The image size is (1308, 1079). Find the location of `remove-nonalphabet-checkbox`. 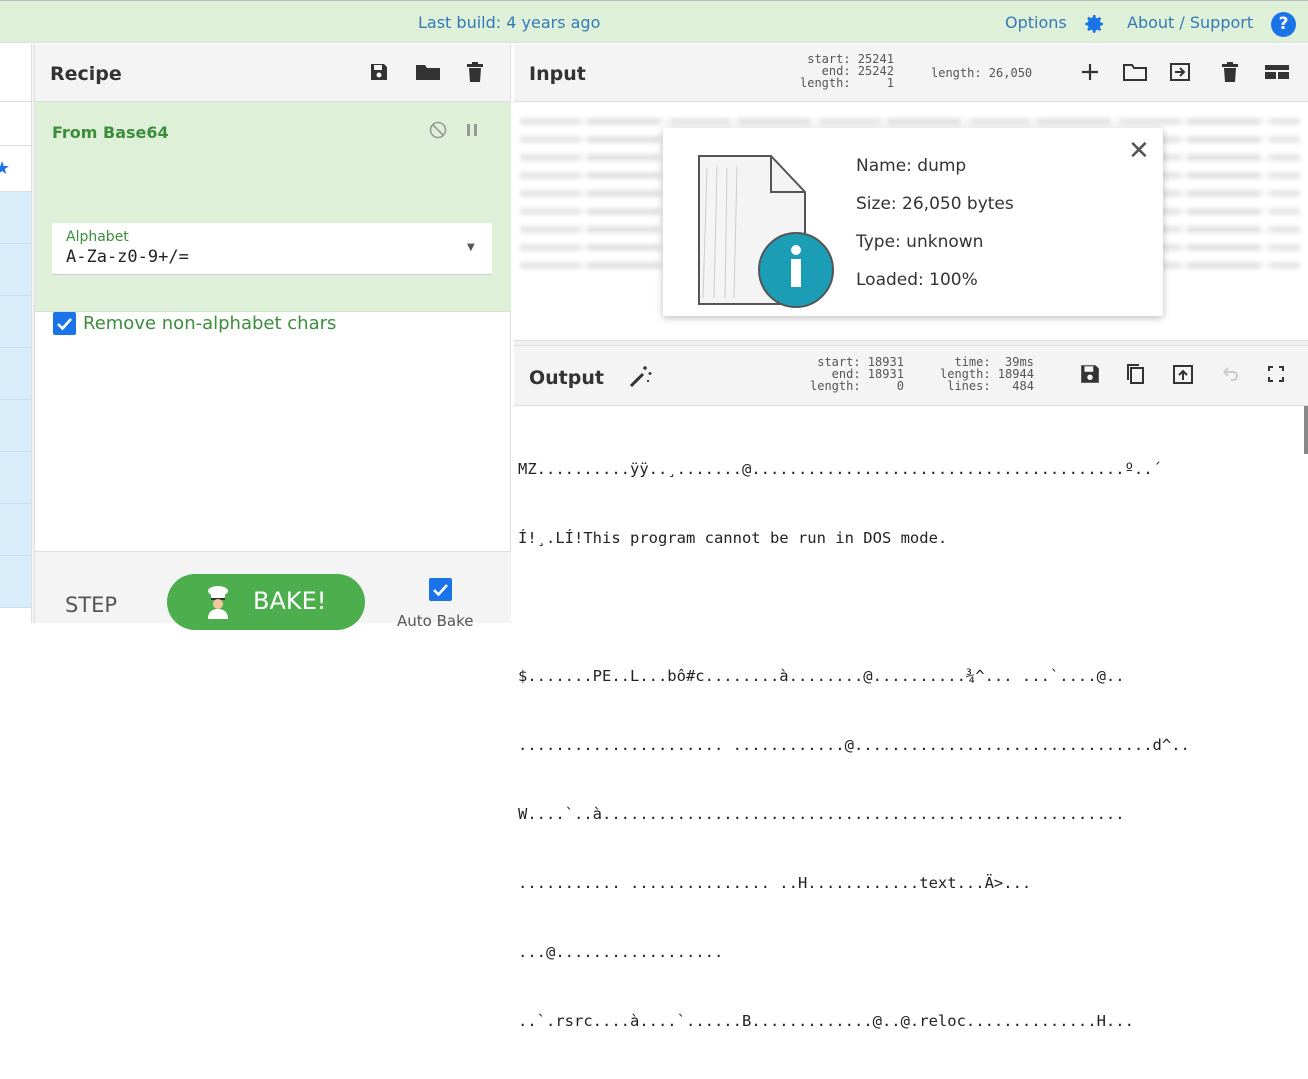

remove-nonalphabet-checkbox is located at coordinates (64, 323).